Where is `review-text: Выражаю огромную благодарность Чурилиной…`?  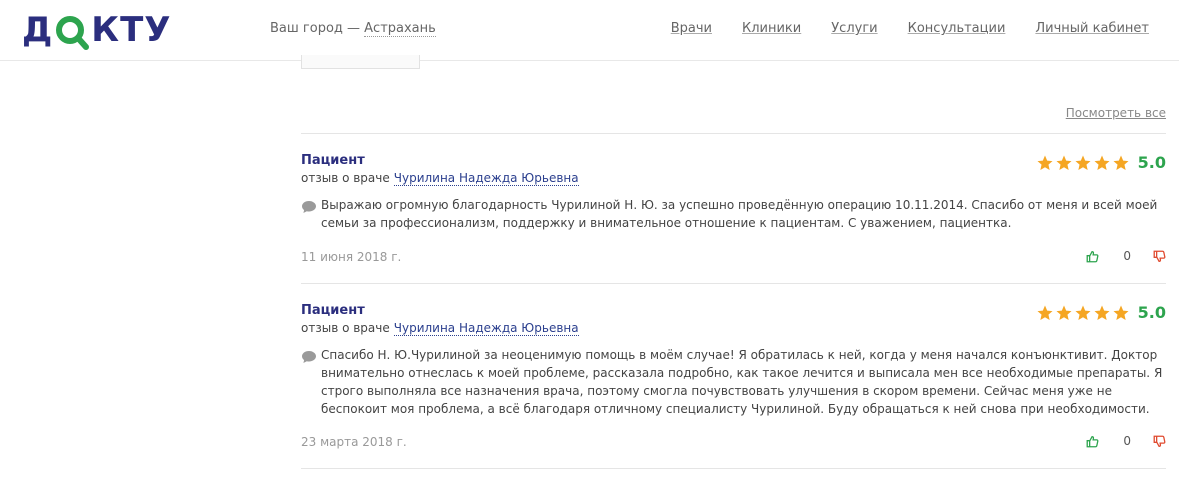 review-text: Выражаю огромную благодарность Чурилиной… is located at coordinates (739, 214).